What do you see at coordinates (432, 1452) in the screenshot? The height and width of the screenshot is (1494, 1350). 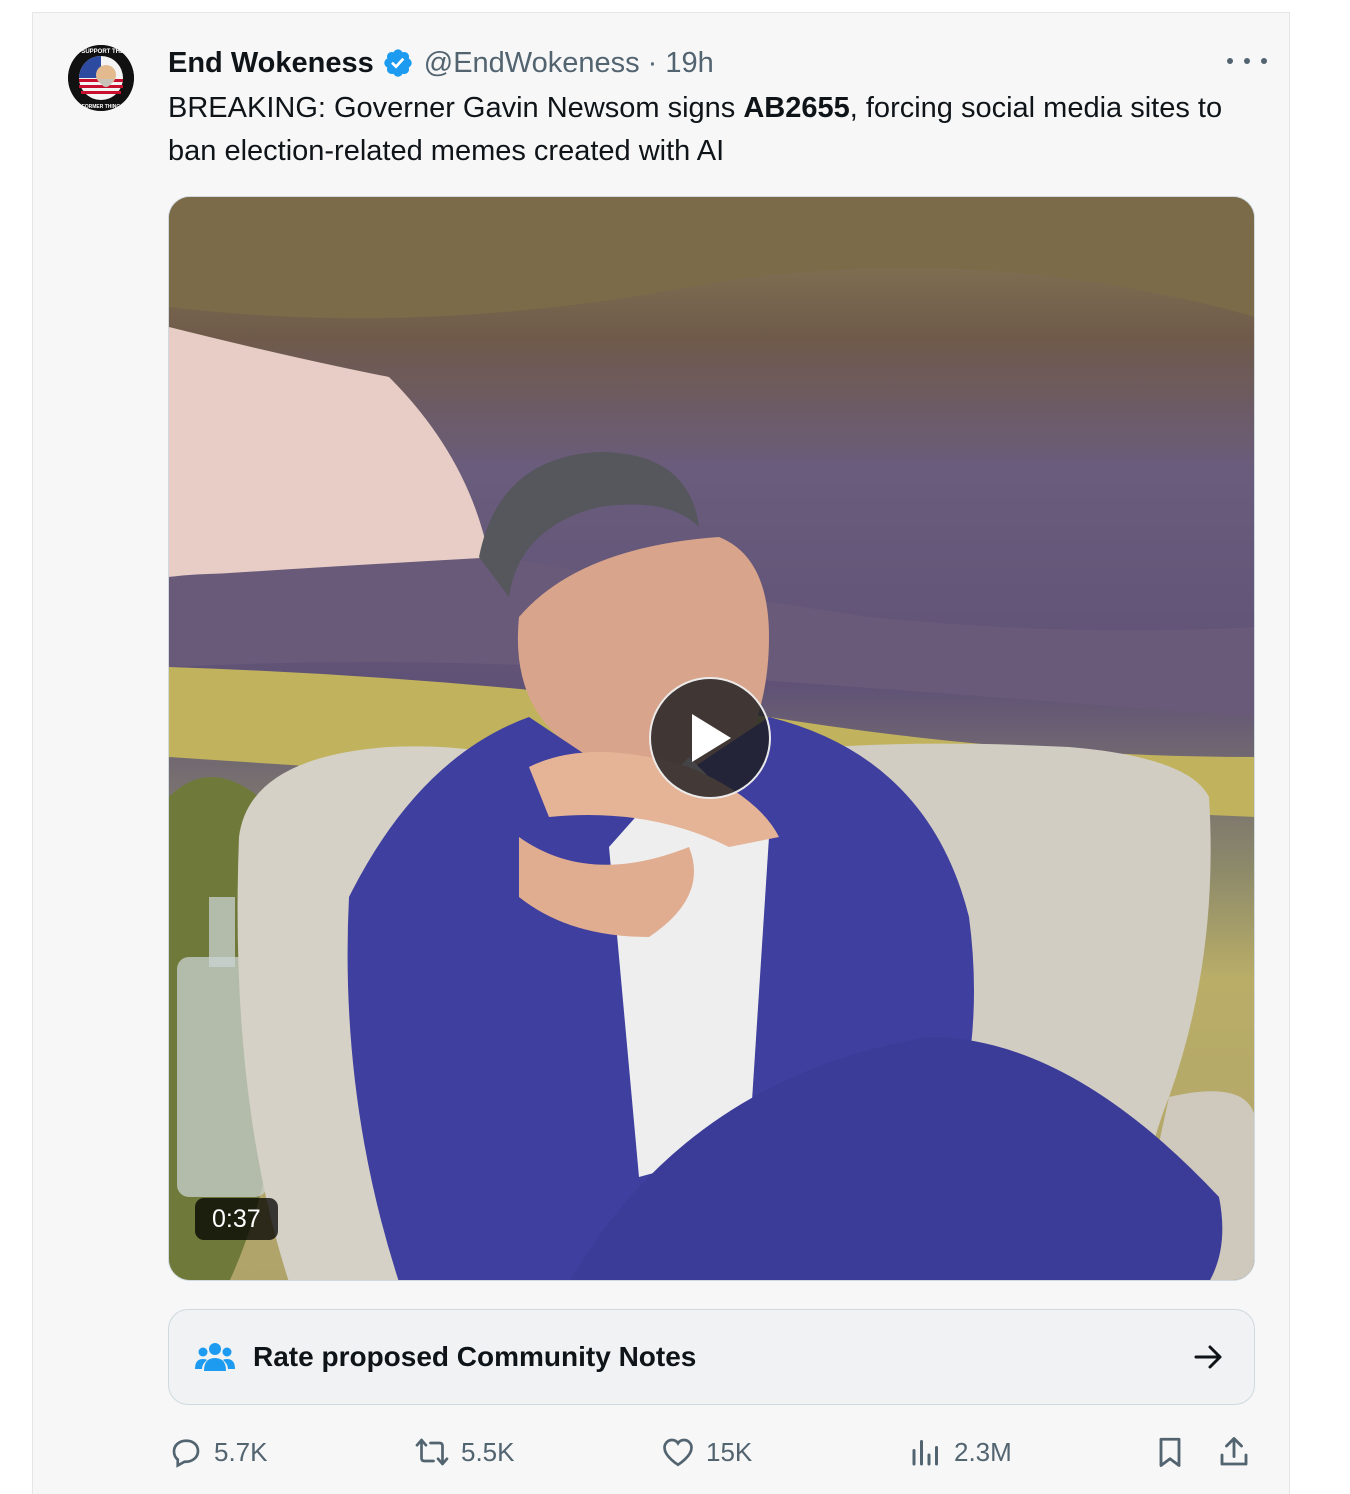 I see `repost-icon` at bounding box center [432, 1452].